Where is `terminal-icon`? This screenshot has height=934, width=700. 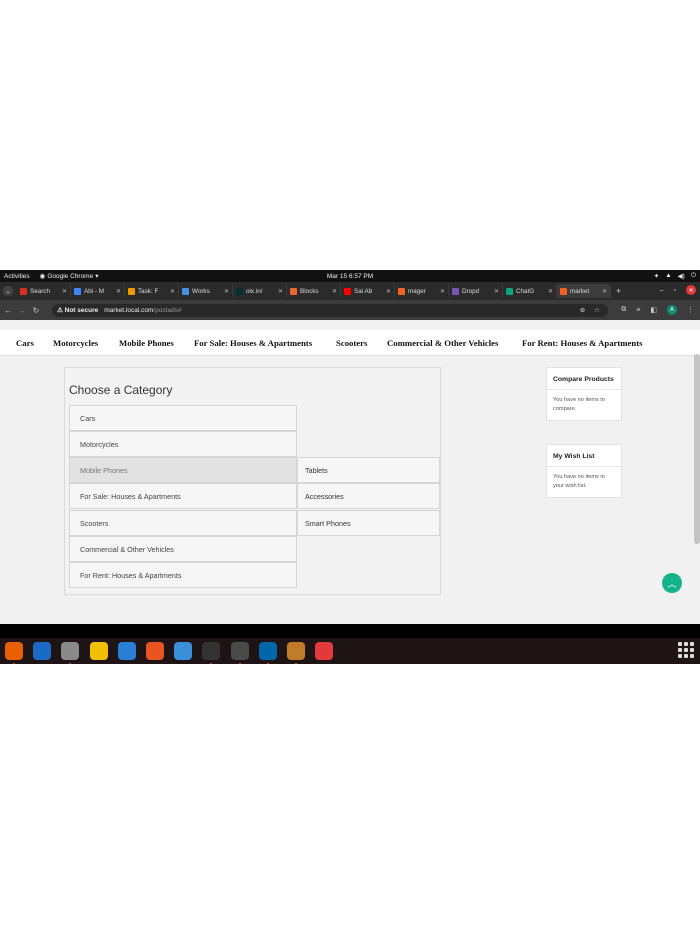
terminal-icon is located at coordinates (211, 651).